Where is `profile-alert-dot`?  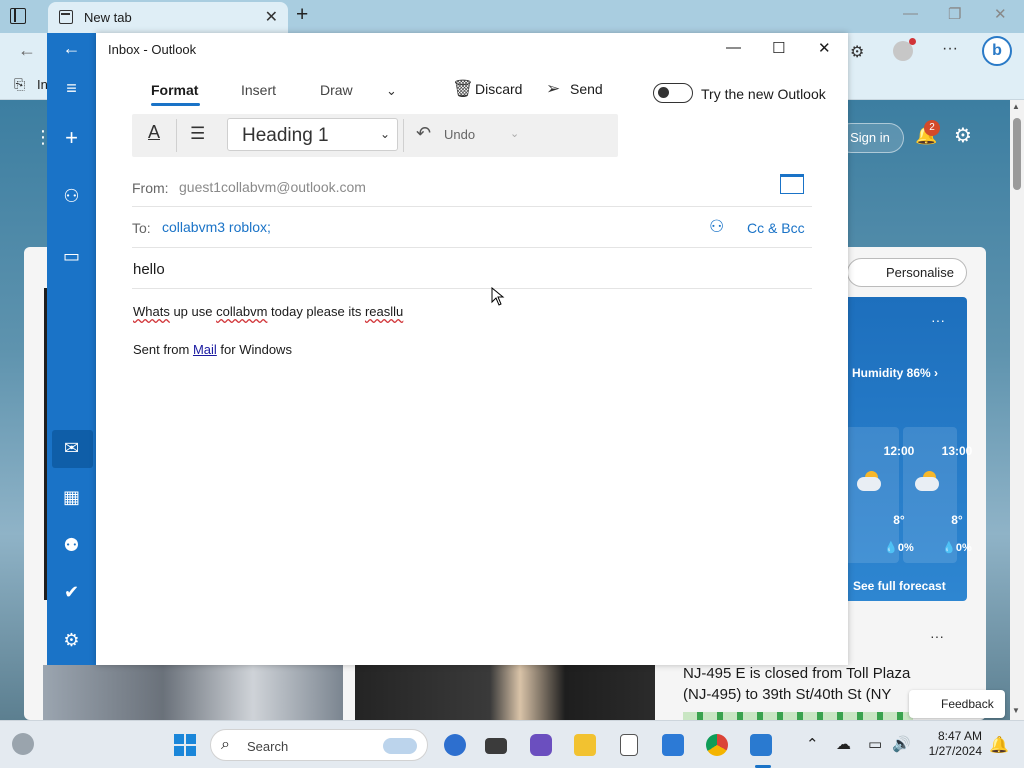 profile-alert-dot is located at coordinates (912, 41).